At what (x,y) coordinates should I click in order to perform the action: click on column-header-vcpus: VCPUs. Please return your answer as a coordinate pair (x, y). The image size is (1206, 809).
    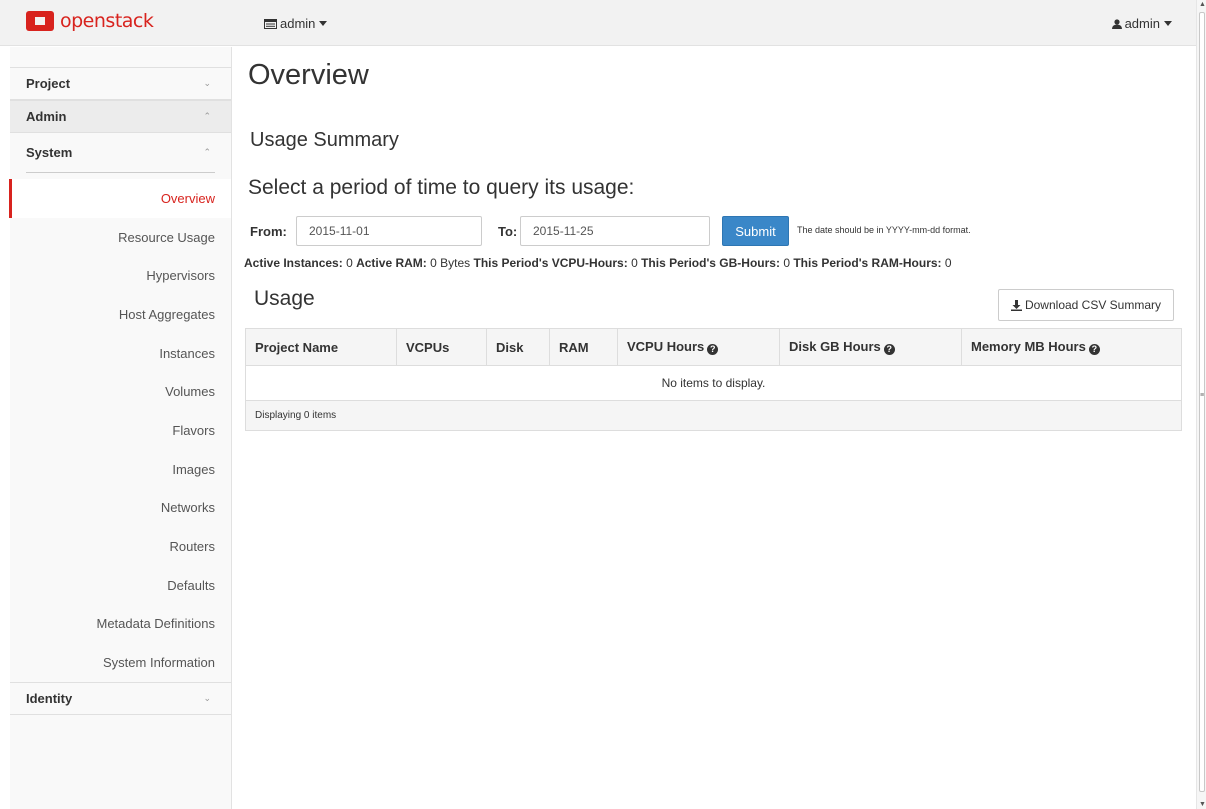
    Looking at the image, I should click on (441, 347).